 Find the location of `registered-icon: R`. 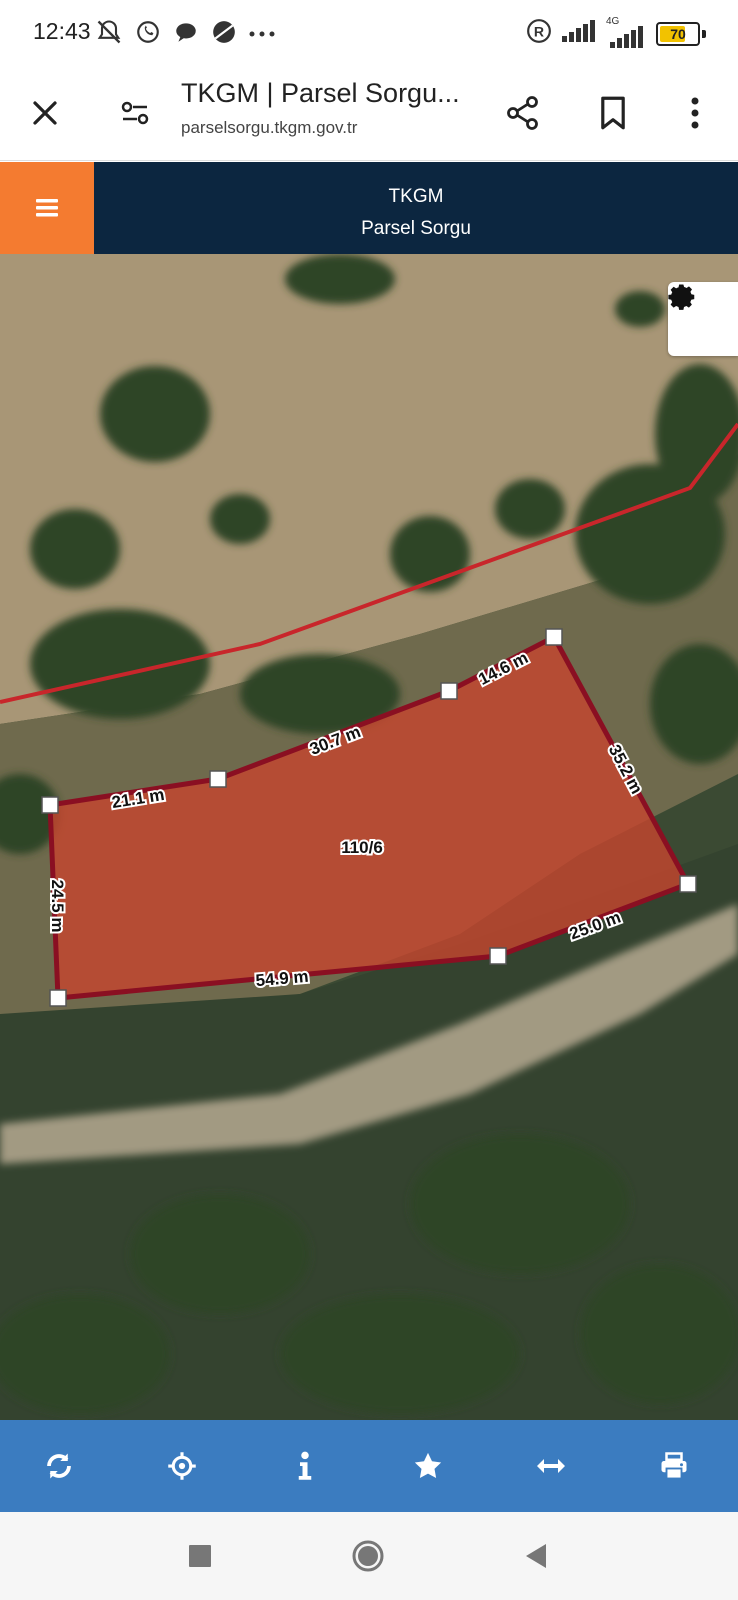

registered-icon: R is located at coordinates (539, 33).